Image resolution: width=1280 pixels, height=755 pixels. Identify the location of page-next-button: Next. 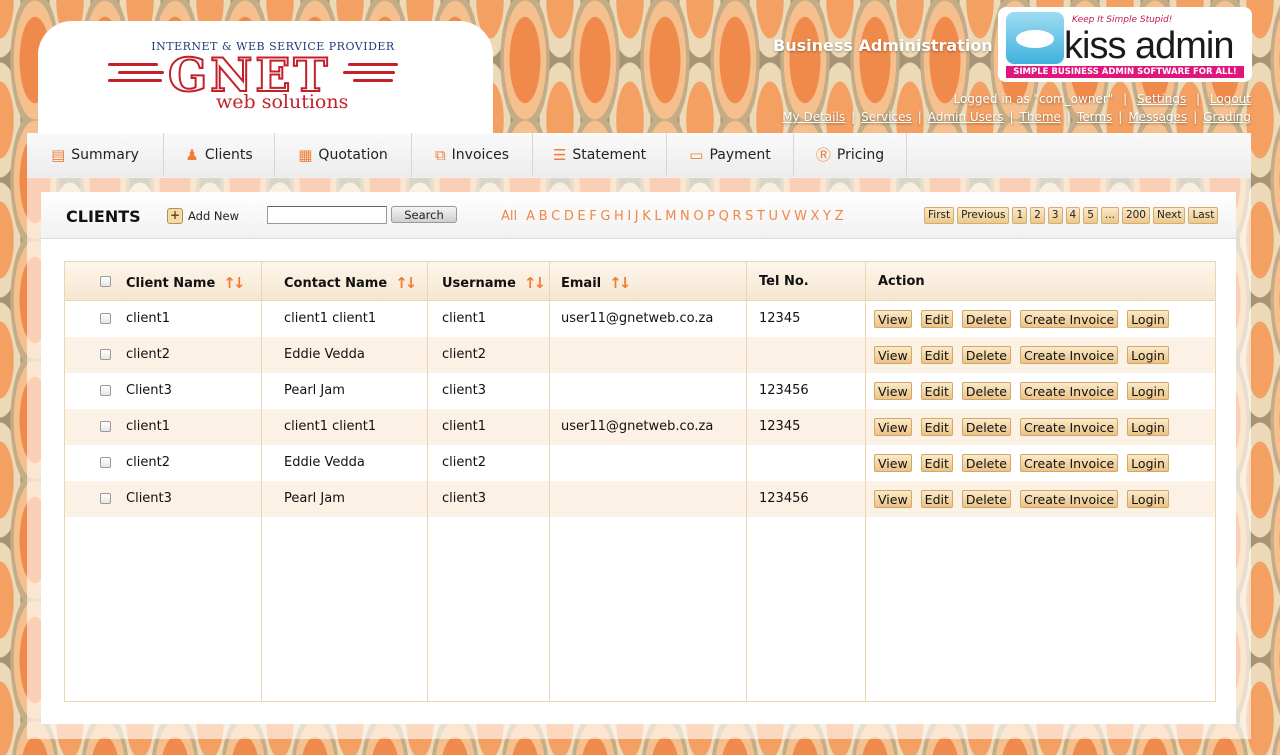
(1169, 215).